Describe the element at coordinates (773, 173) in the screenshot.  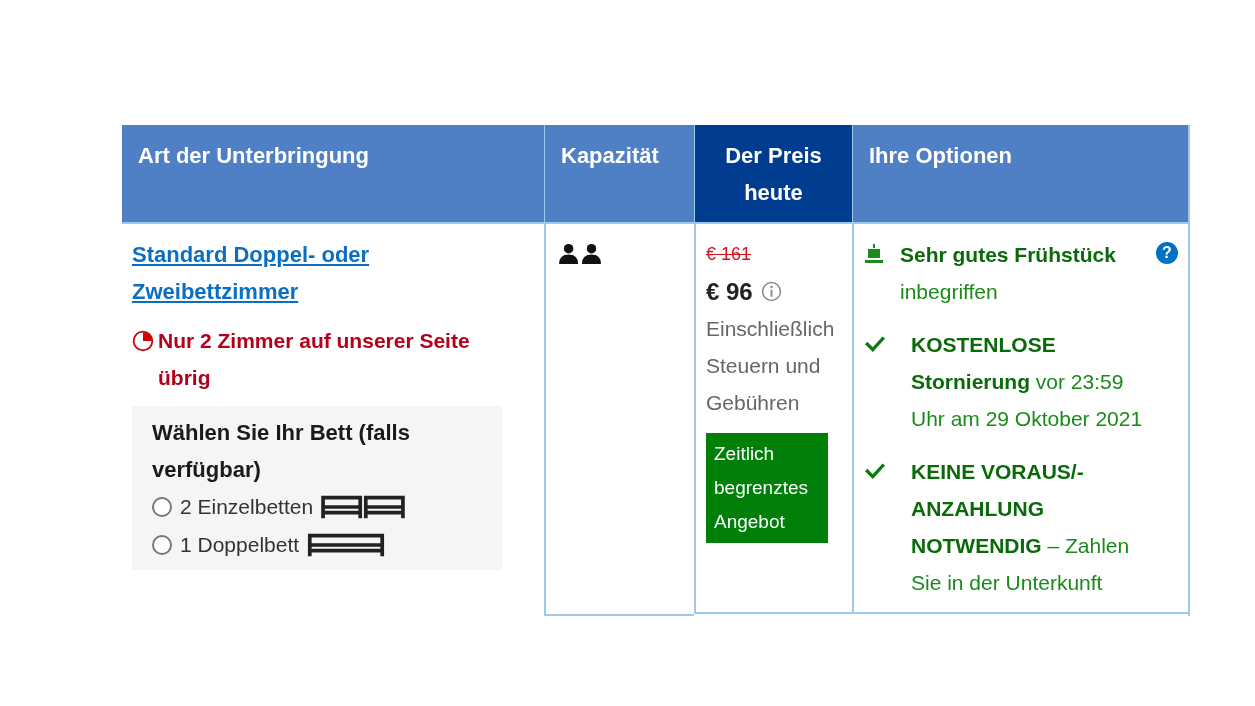
I see `column-header: Der Preis heute` at that location.